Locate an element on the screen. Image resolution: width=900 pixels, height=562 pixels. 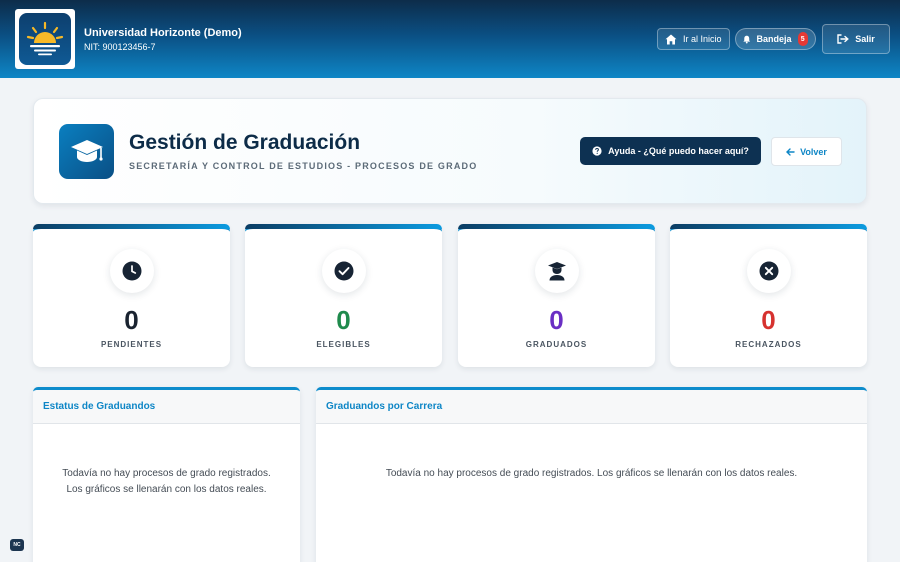
inbox-button-label: Bandeja is located at coordinates (774, 39).